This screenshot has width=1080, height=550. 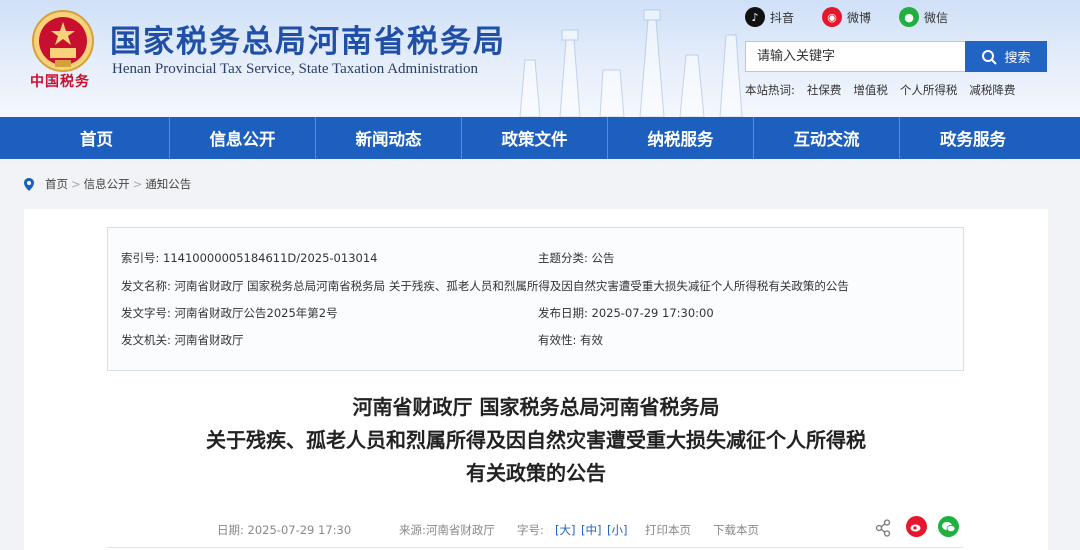 What do you see at coordinates (883, 528) in the screenshot?
I see `share-icon` at bounding box center [883, 528].